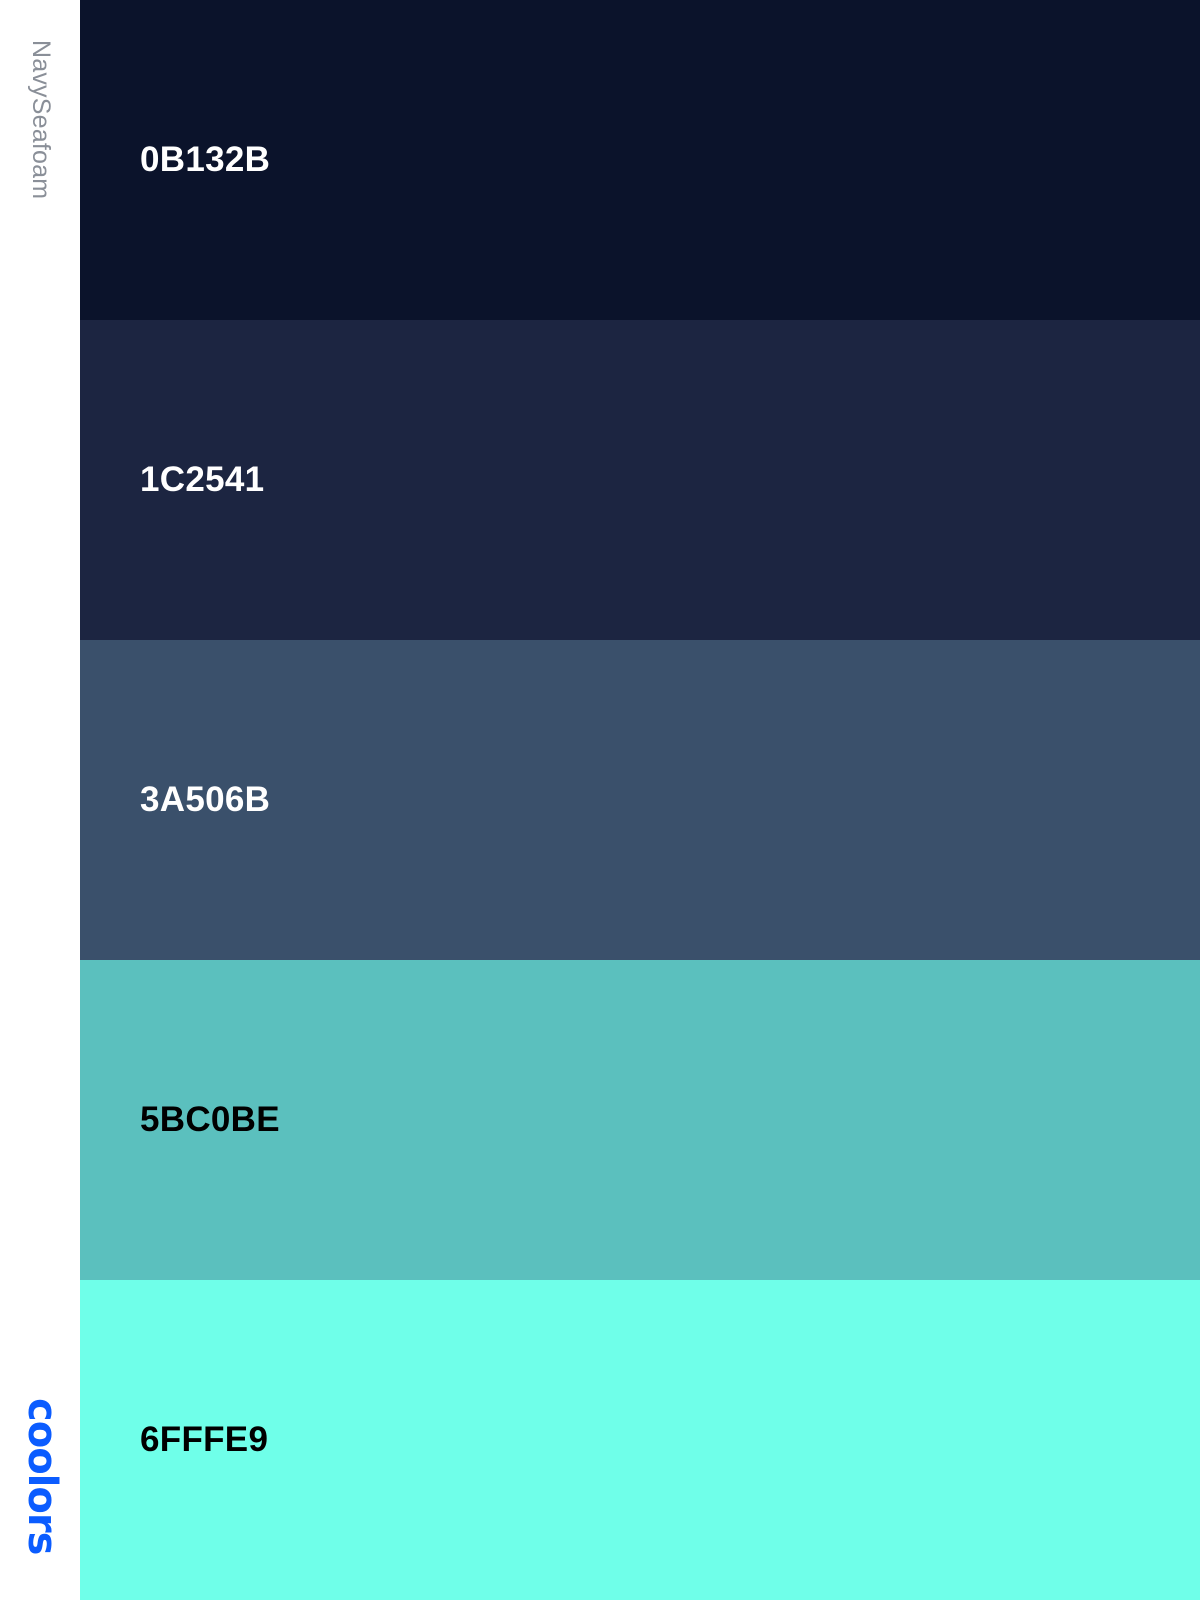  I want to click on hex-code-label: 1C2541, so click(202, 479).